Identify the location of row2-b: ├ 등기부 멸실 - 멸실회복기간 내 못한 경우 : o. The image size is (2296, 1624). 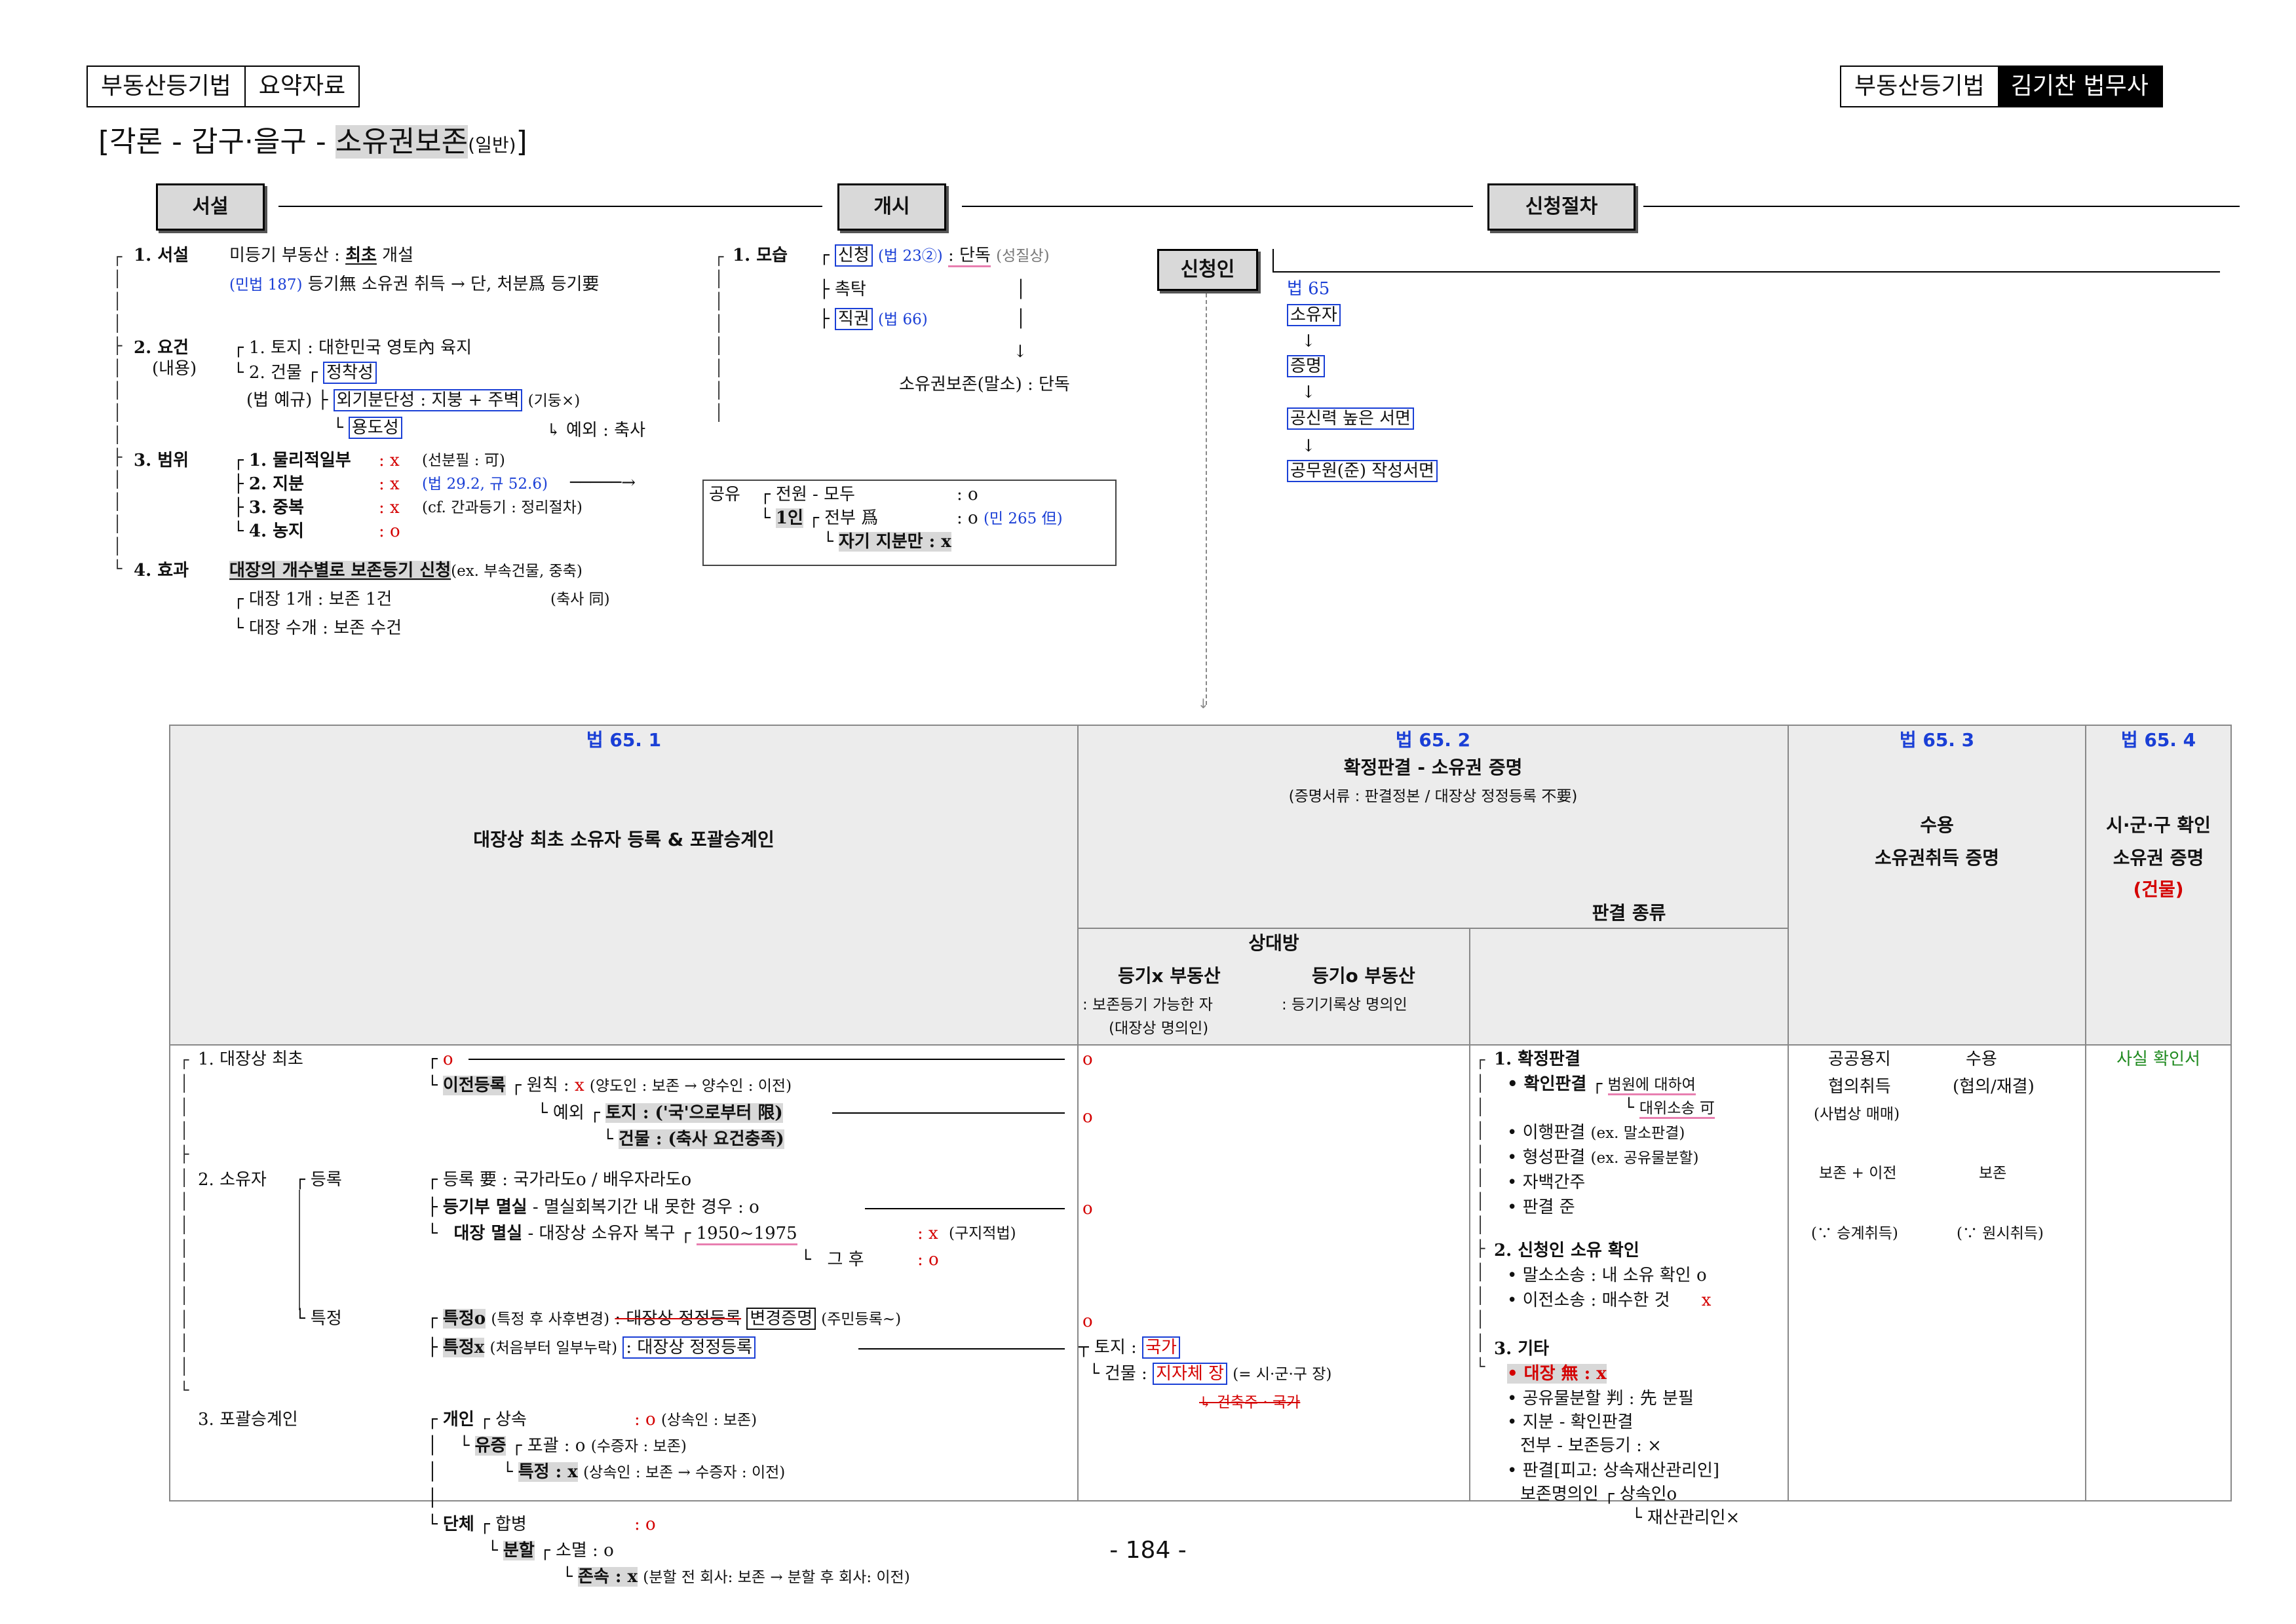
(593, 1207).